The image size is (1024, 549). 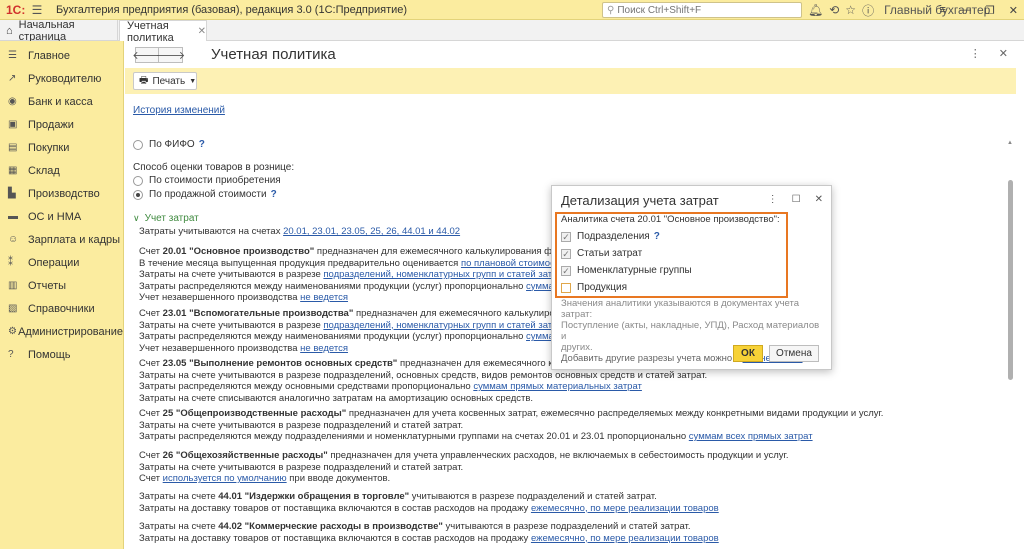 What do you see at coordinates (610, 236) in the screenshot?
I see `check-departments: ✓ Подразделения ?` at bounding box center [610, 236].